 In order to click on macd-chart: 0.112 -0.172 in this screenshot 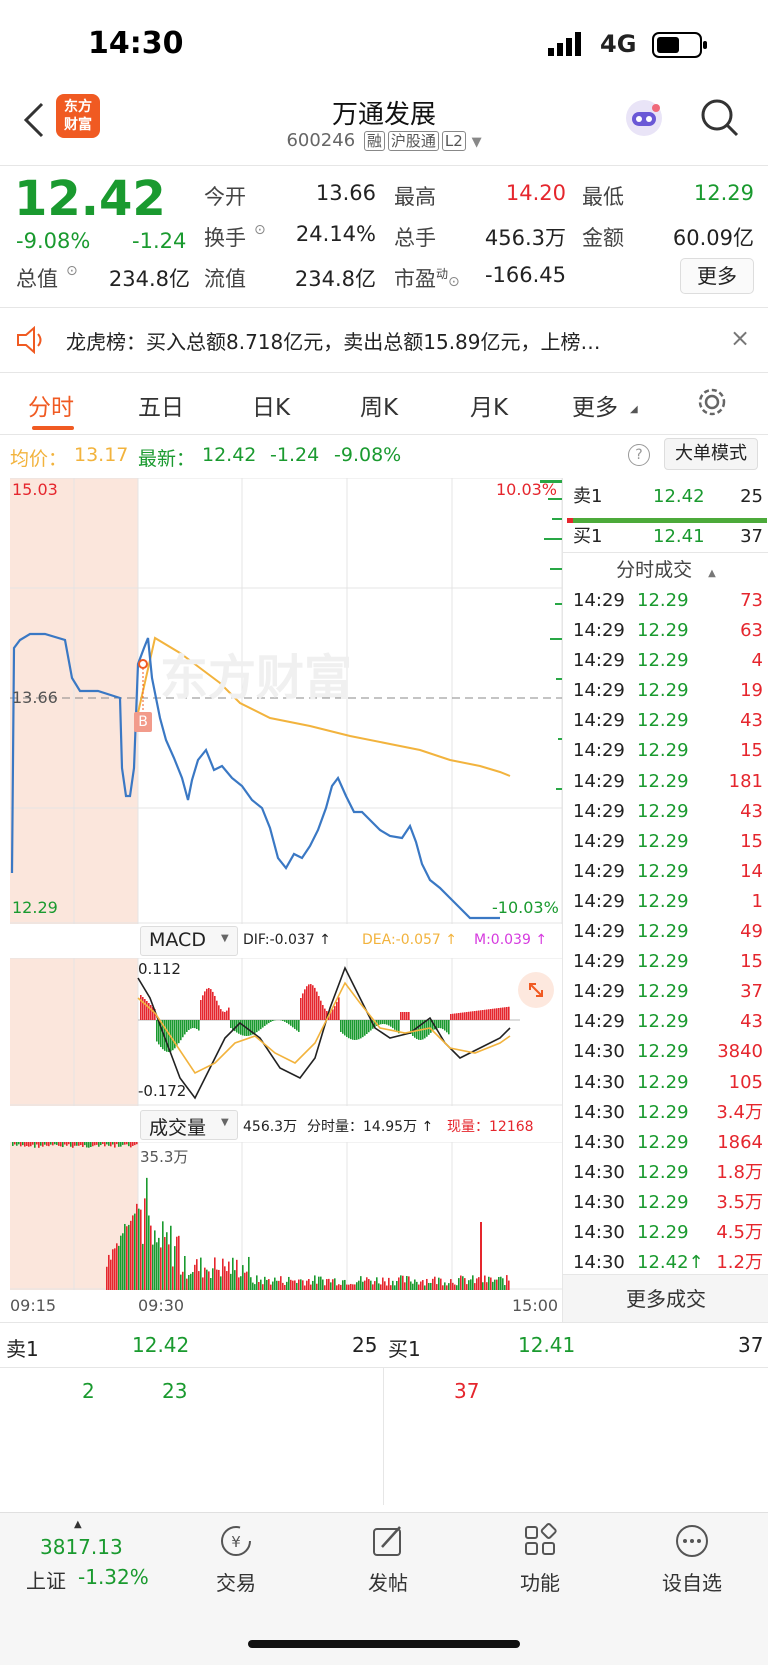, I will do `click(286, 1032)`.